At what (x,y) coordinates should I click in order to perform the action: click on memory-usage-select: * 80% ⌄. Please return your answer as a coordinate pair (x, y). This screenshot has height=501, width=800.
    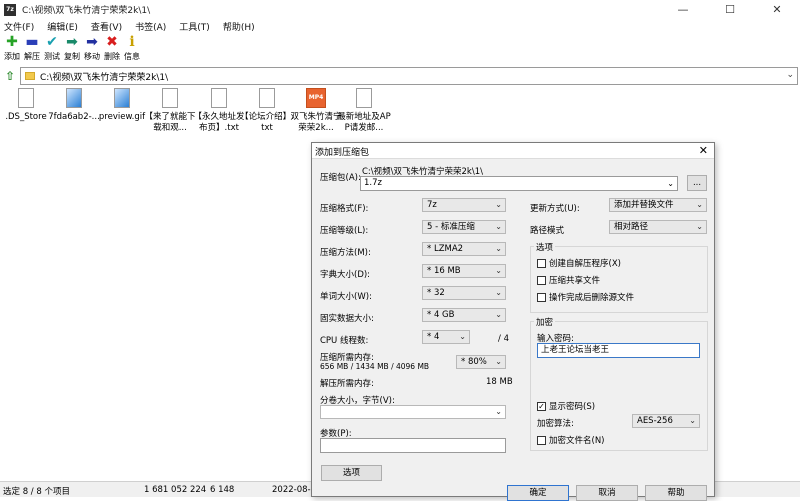
    Looking at the image, I should click on (481, 362).